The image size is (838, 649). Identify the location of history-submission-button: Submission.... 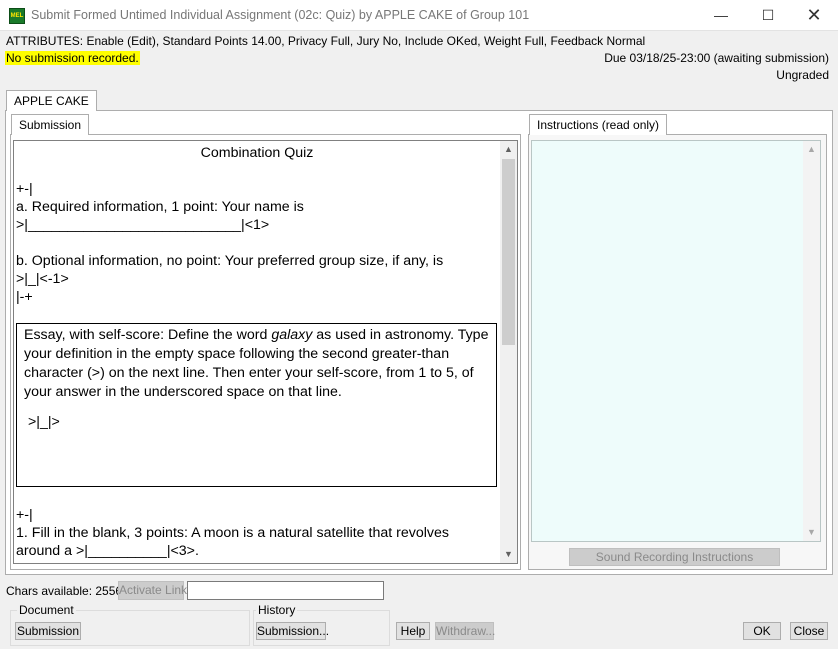
(292, 631).